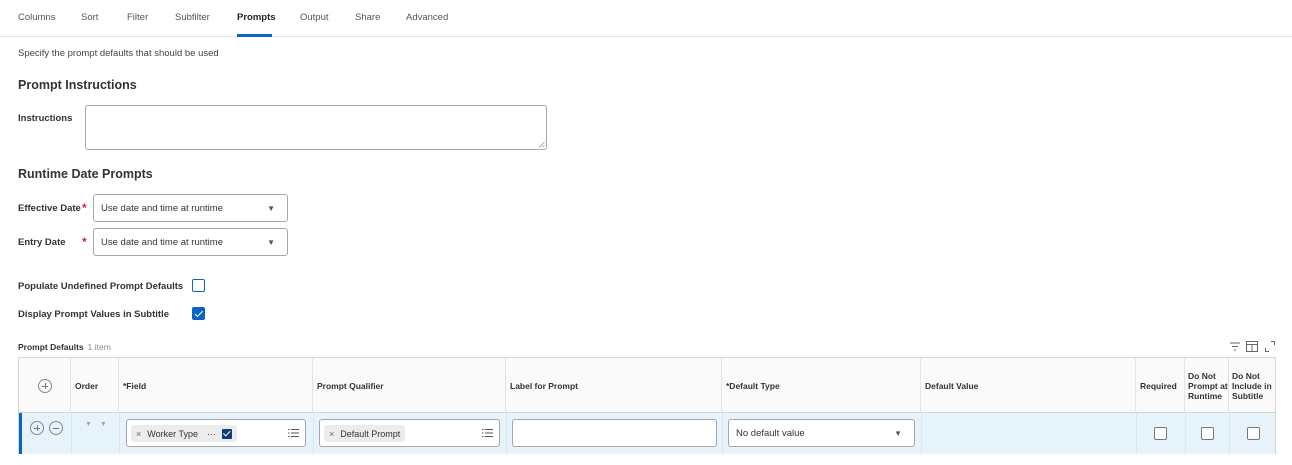  What do you see at coordinates (1248, 395) in the screenshot?
I see `do-not-include-header-line: Subtitle` at bounding box center [1248, 395].